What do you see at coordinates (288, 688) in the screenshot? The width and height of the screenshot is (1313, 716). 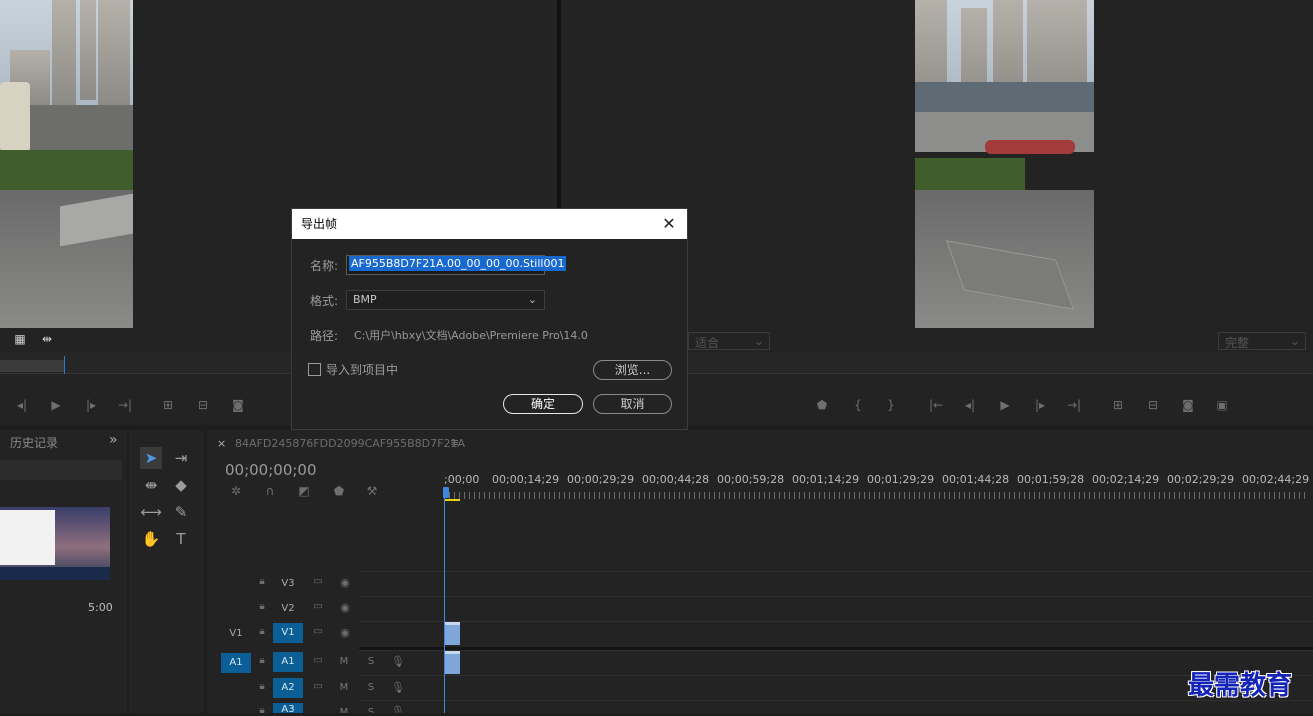 I see `track-label-a2: A2` at bounding box center [288, 688].